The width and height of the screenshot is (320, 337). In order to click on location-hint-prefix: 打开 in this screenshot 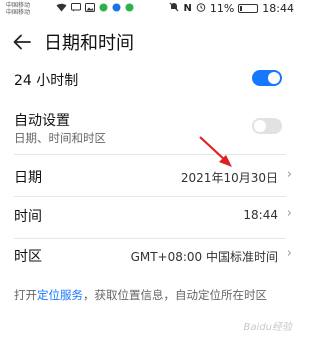, I will do `click(25, 295)`.